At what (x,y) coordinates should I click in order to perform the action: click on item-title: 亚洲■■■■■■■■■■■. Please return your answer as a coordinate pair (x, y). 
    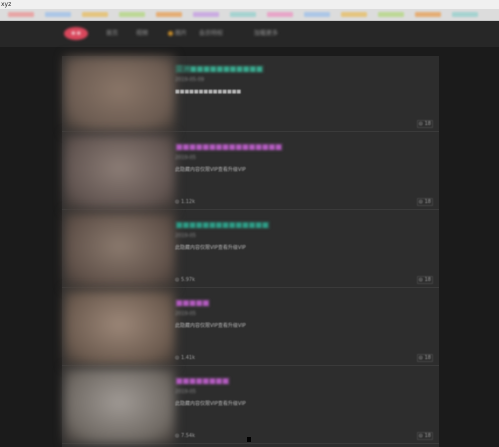
    Looking at the image, I should click on (219, 69).